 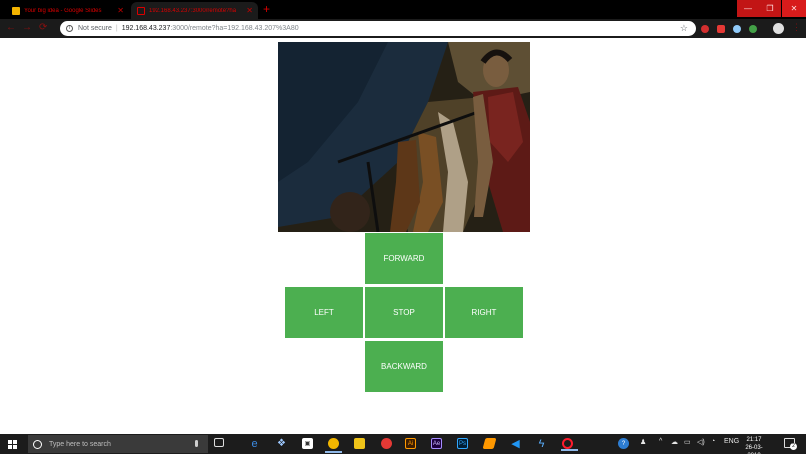 I want to click on people-icon: ♟, so click(x=643, y=442).